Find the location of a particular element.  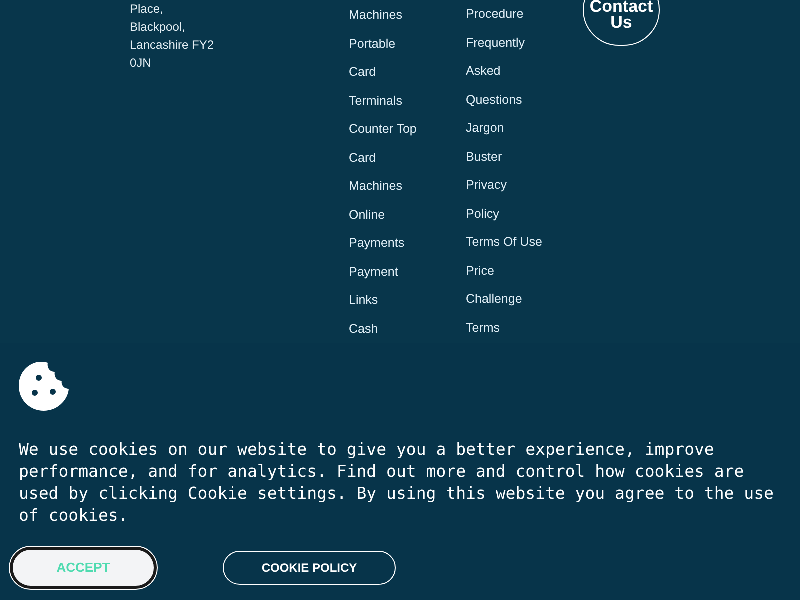

footer-link: Policy is located at coordinates (504, 214).